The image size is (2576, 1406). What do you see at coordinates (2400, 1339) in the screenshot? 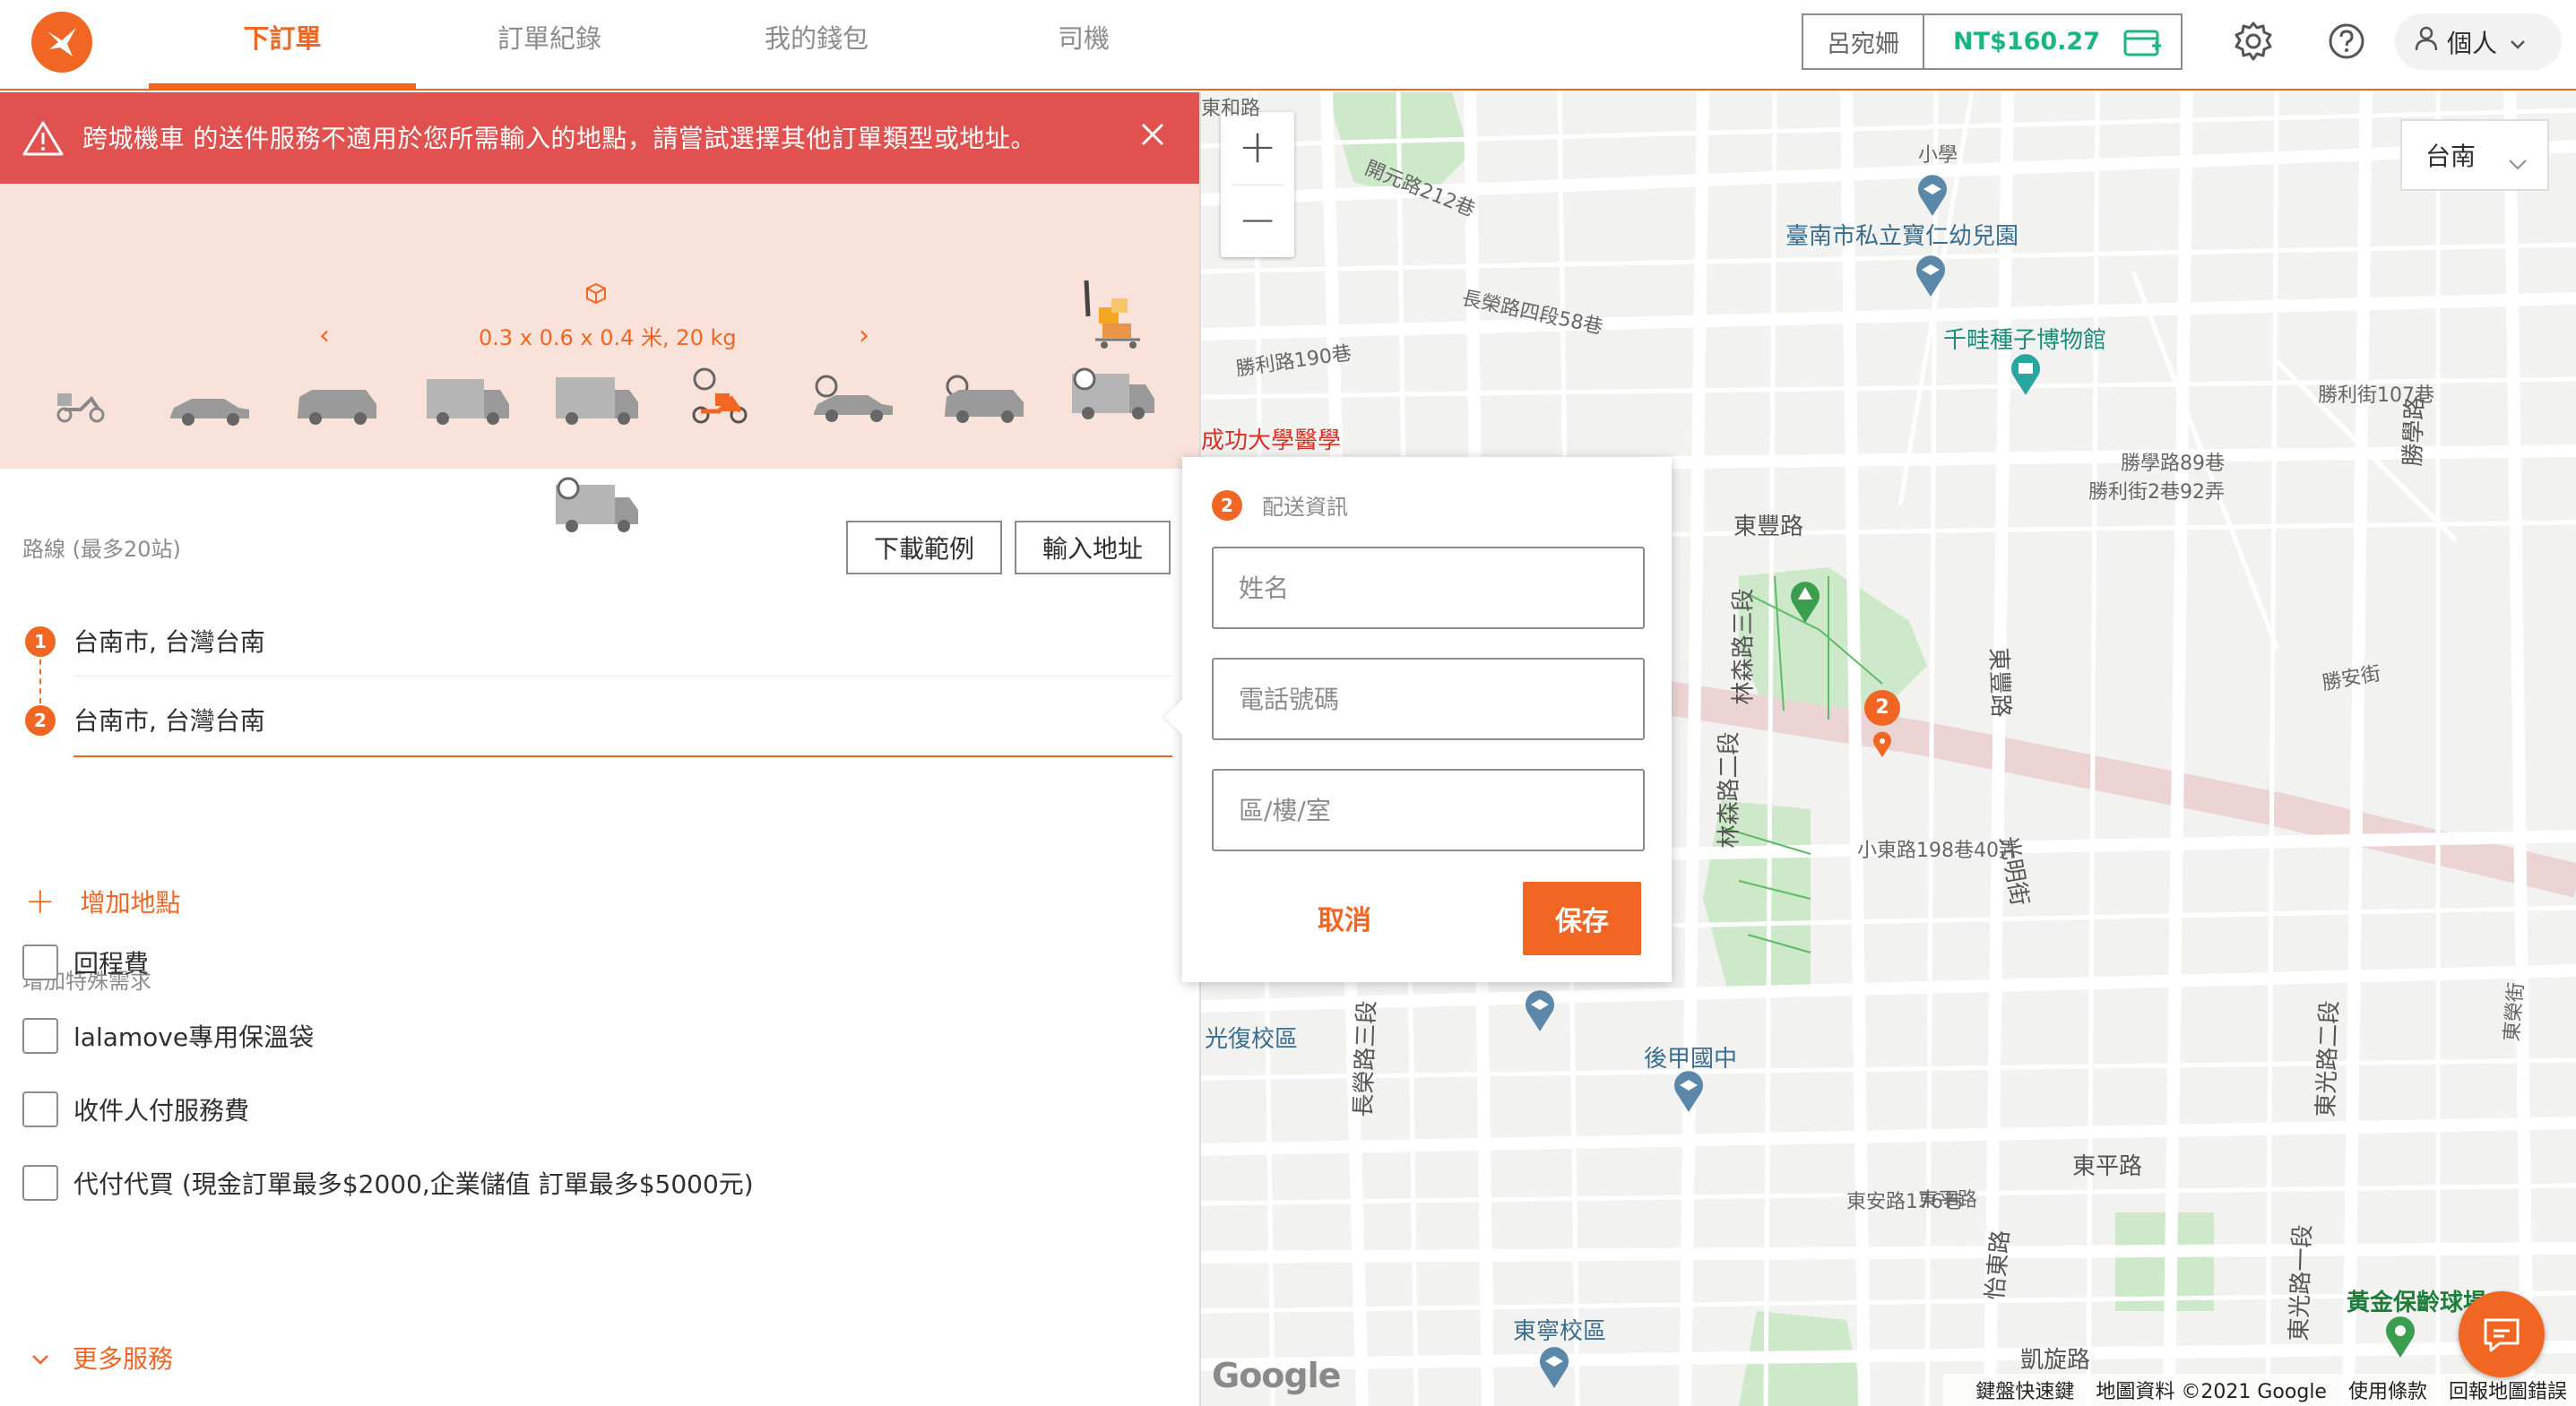
I see `bowling-pin-icon` at bounding box center [2400, 1339].